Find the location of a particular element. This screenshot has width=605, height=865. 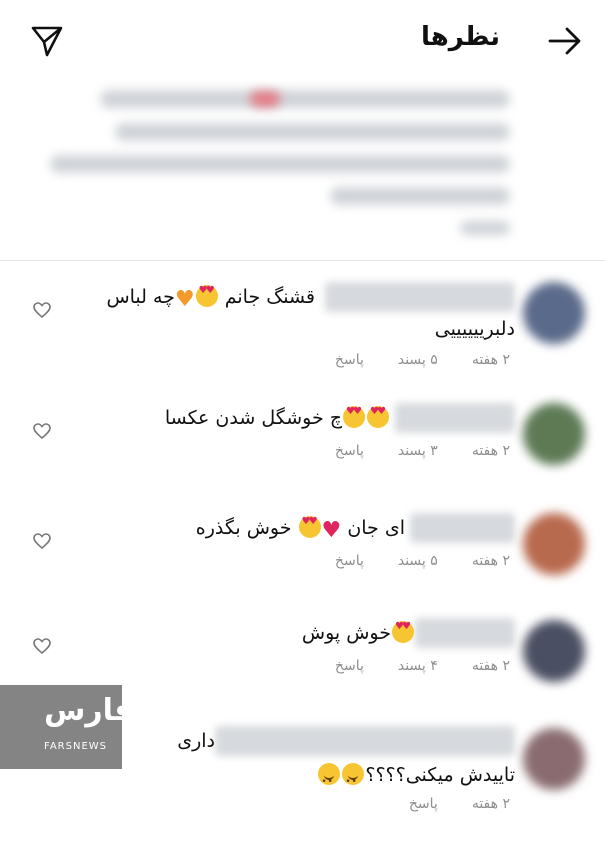

comment-text-line2: دلبرییییییی is located at coordinates (474, 329).